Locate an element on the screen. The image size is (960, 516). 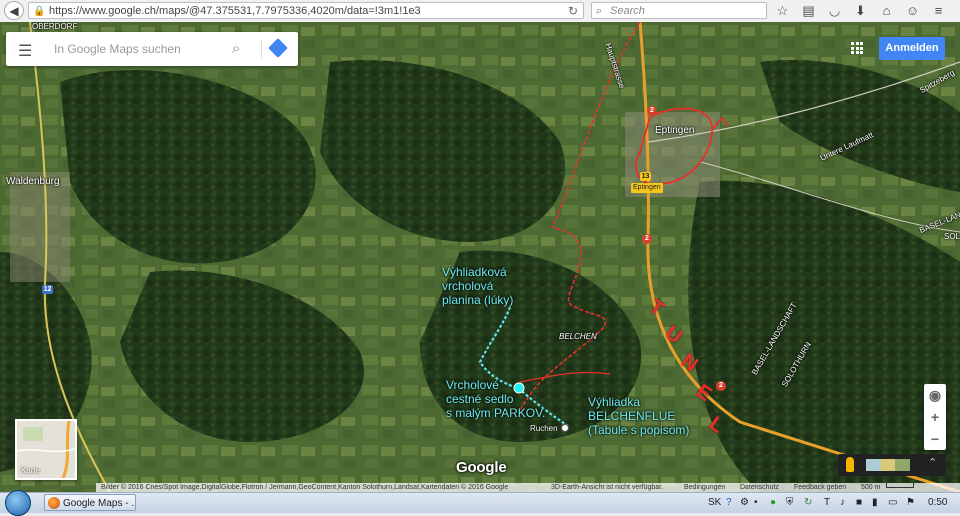
road-shield-12: 12 is located at coordinates (47, 289).